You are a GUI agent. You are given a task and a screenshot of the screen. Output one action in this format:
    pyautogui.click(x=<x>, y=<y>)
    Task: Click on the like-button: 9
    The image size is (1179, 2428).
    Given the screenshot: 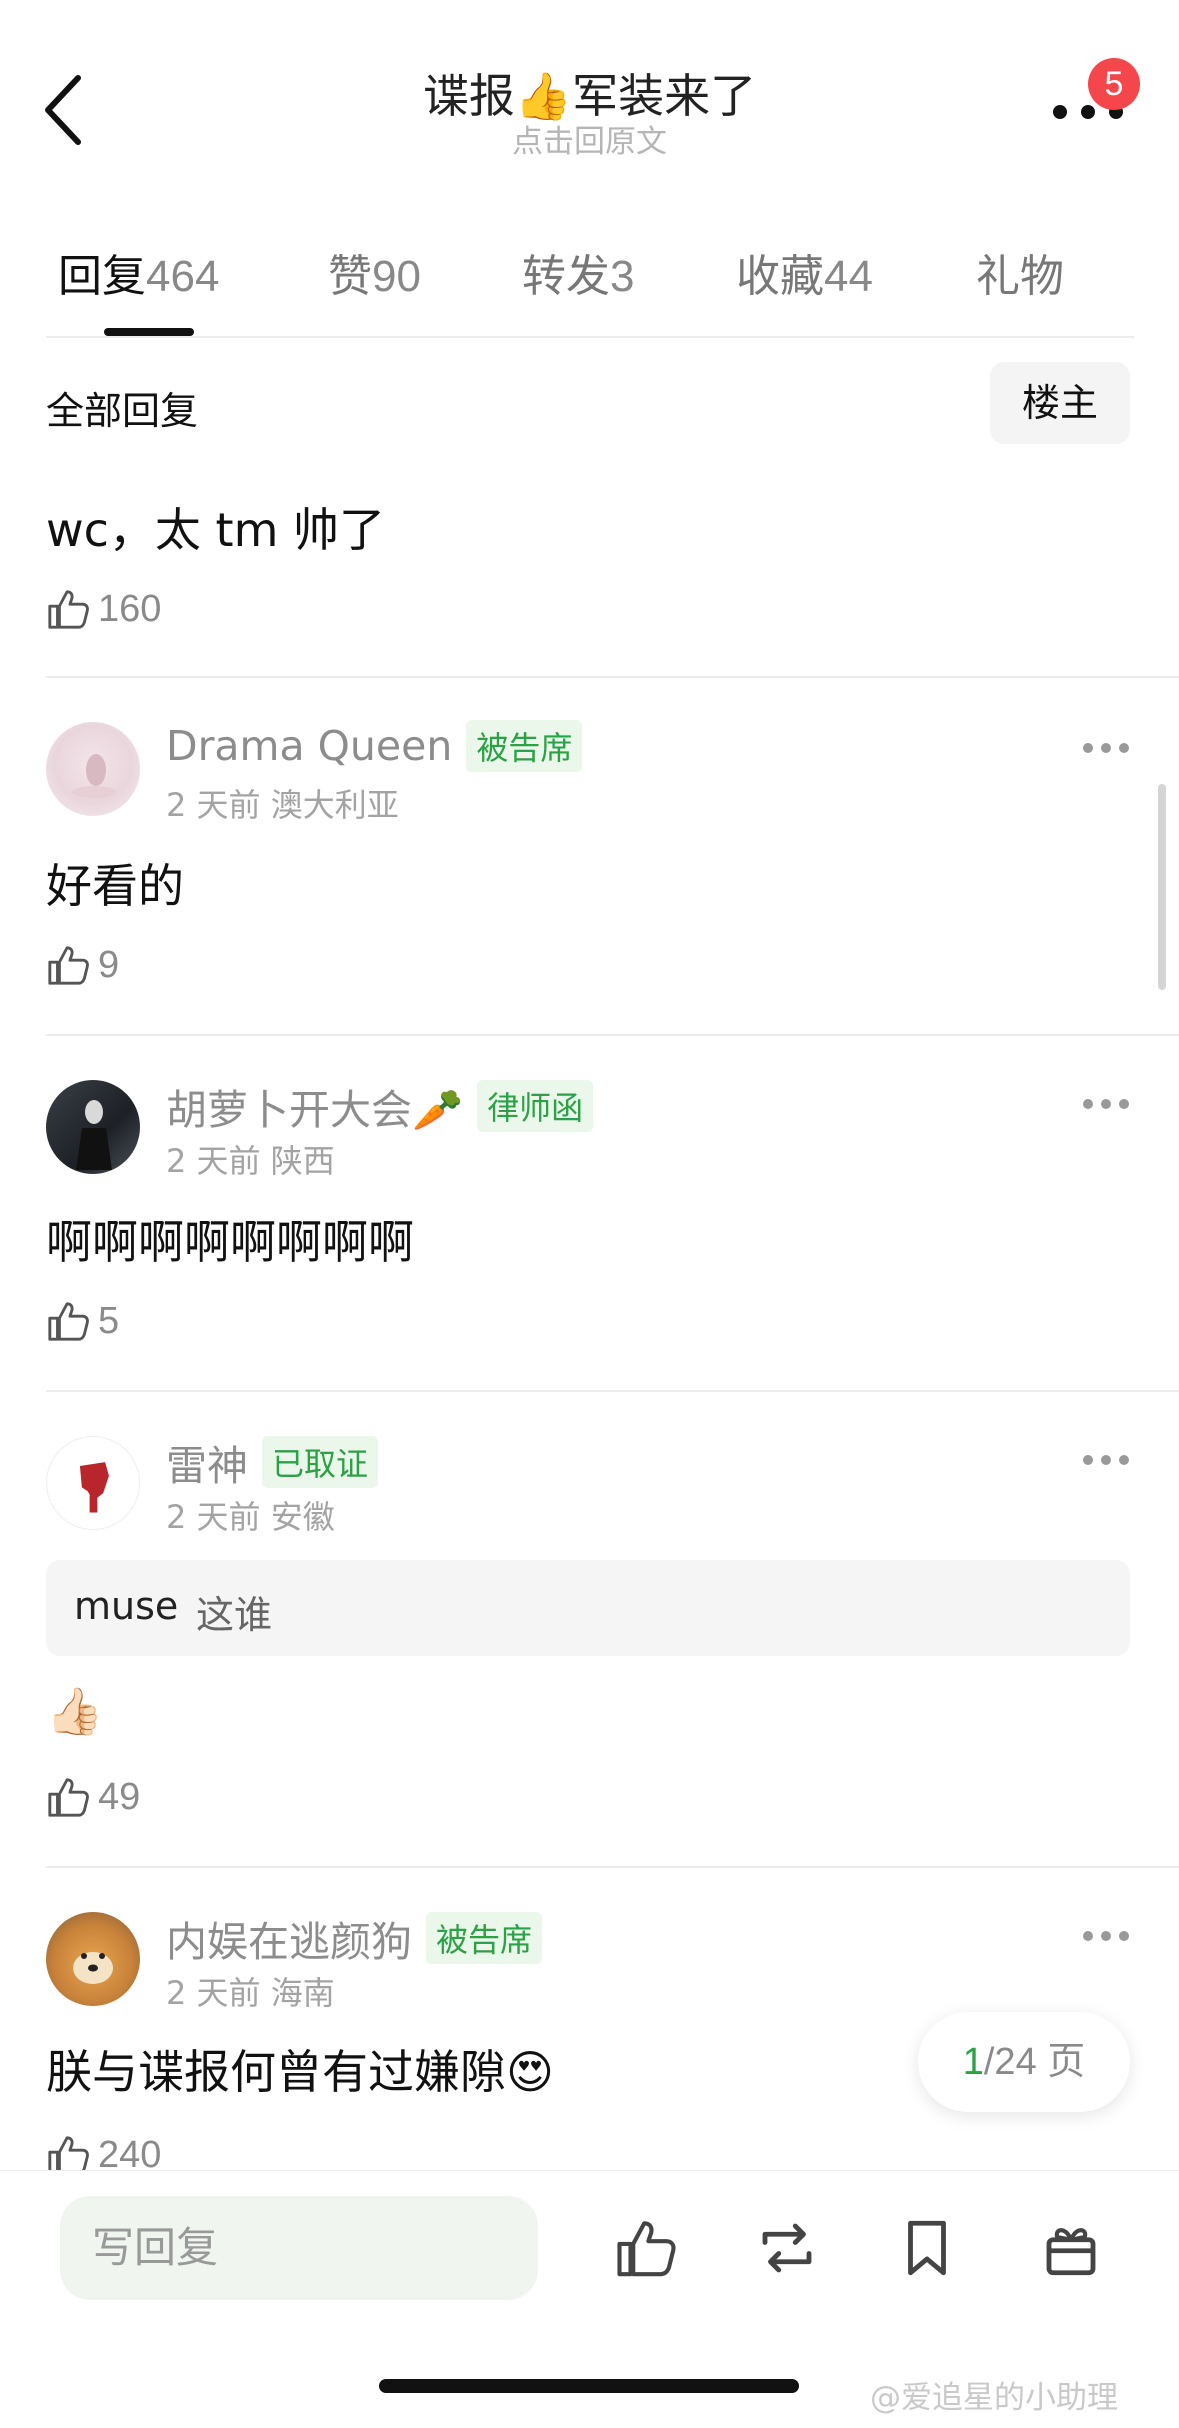 What is the action you would take?
    pyautogui.click(x=82, y=965)
    